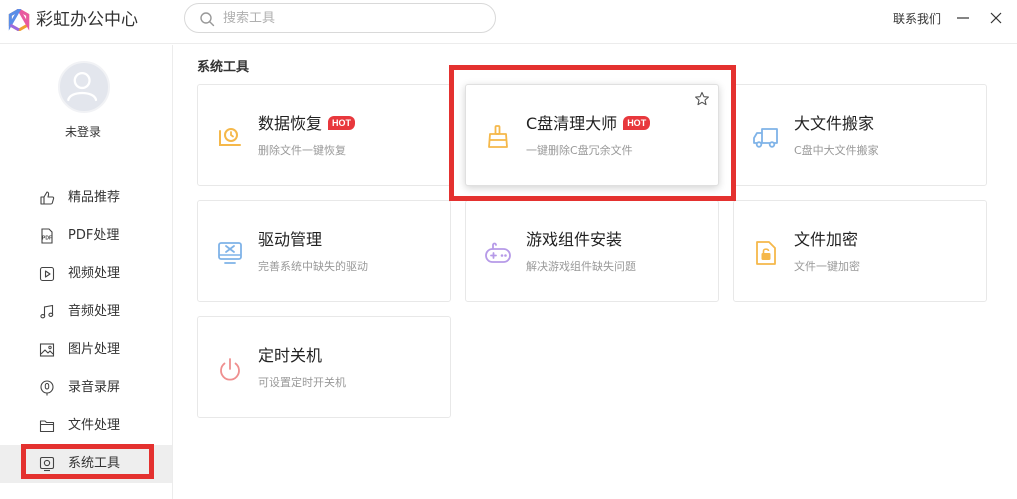  I want to click on sidebar-item-label: 视频处理, so click(94, 273).